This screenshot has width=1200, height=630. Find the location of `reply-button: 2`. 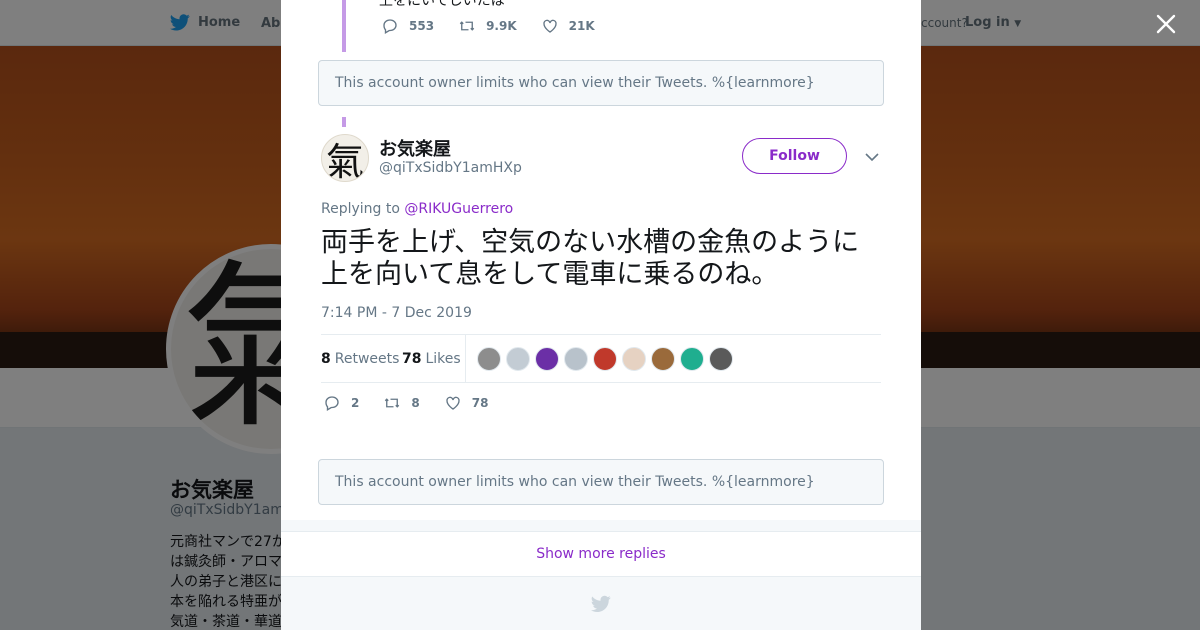

reply-button: 2 is located at coordinates (341, 403).